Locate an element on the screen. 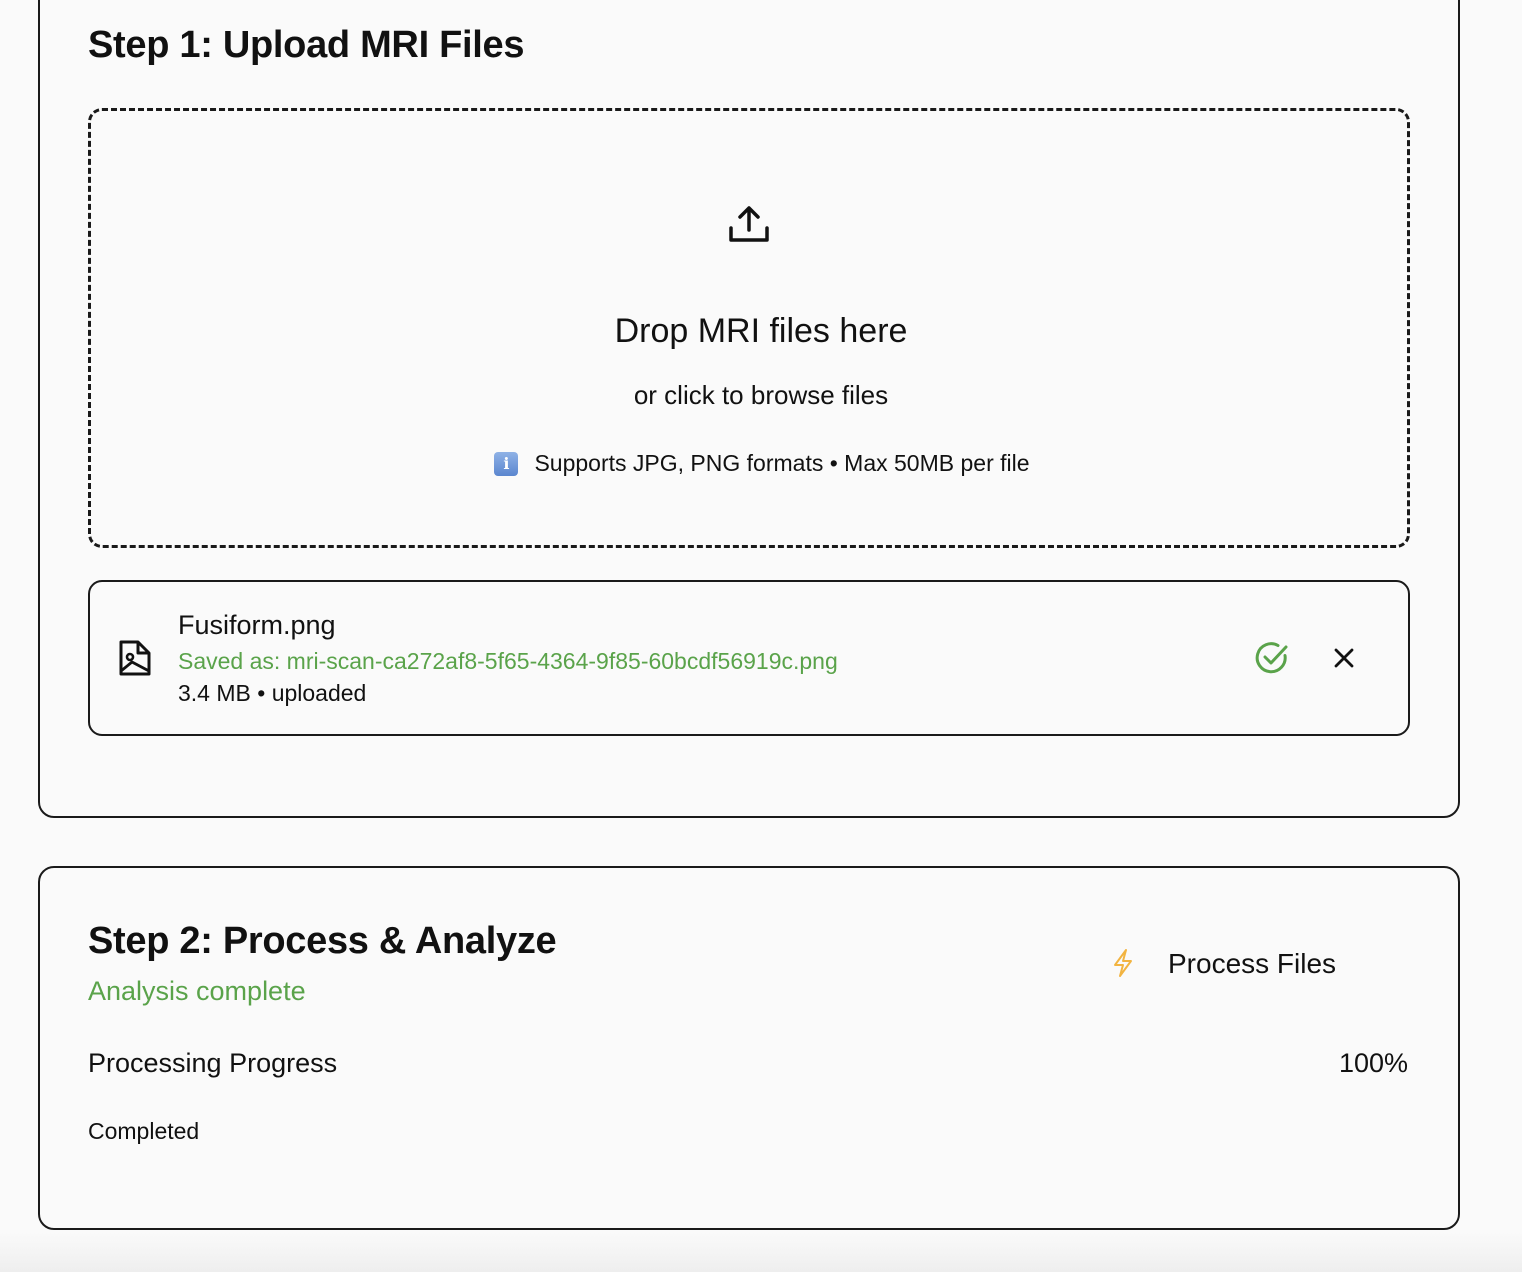  bottom-fade is located at coordinates (761, 1252).